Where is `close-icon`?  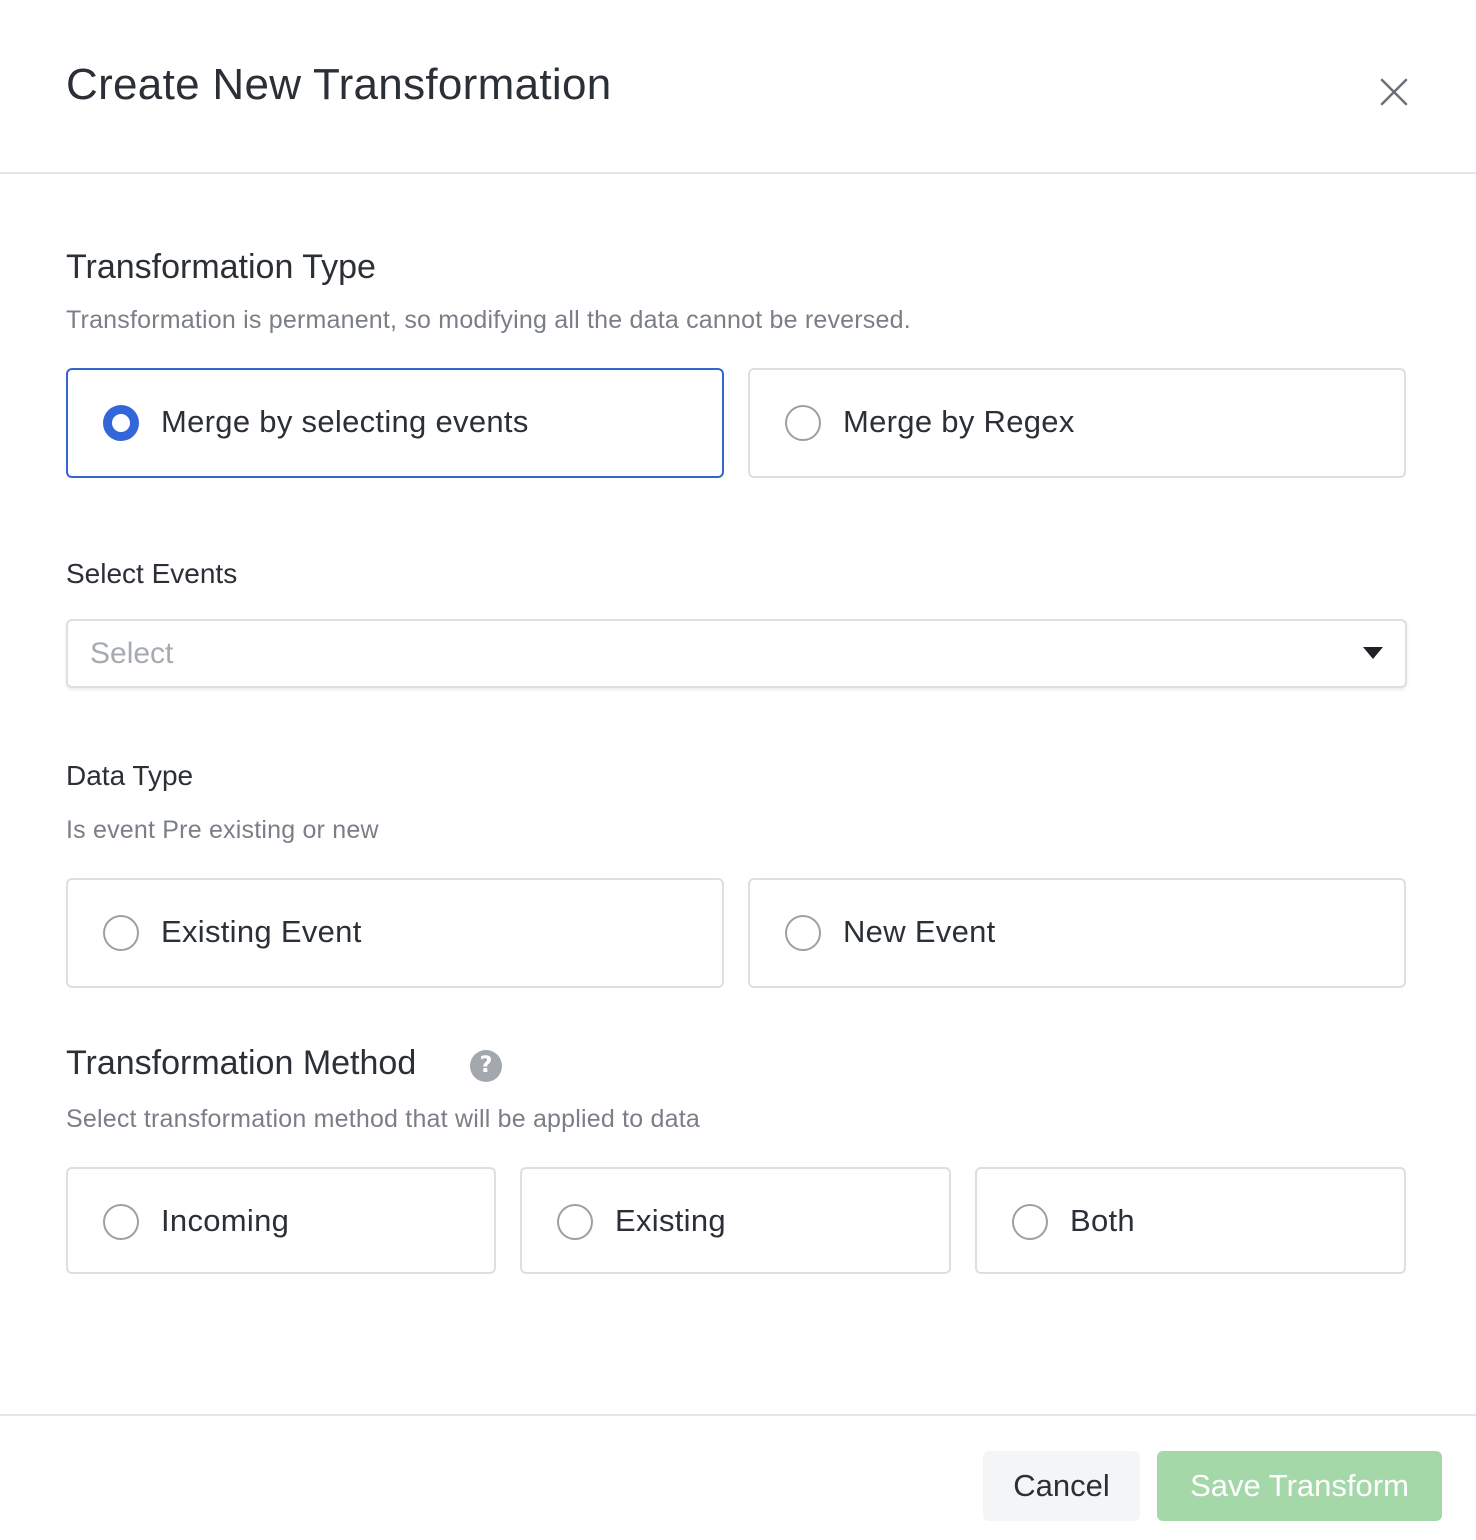 close-icon is located at coordinates (1394, 92).